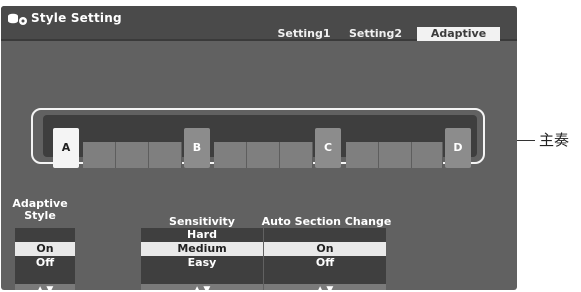 This screenshot has height=292, width=581. I want to click on section-b-button: B, so click(197, 148).